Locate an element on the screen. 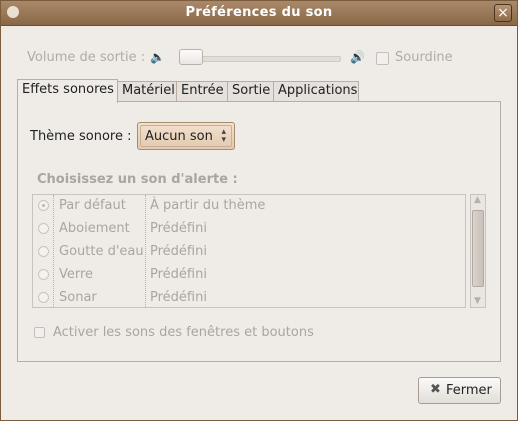  tab-applications: Applications is located at coordinates (316, 91).